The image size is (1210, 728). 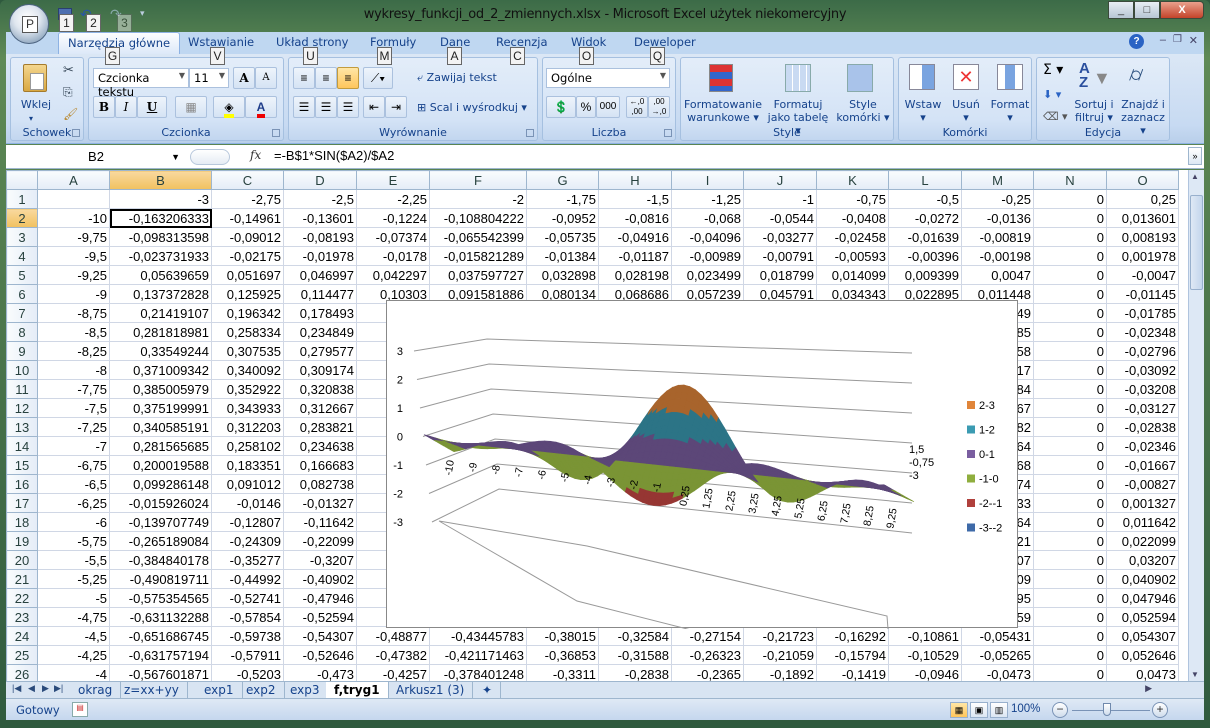 What do you see at coordinates (104, 107) in the screenshot?
I see `bold-button: B` at bounding box center [104, 107].